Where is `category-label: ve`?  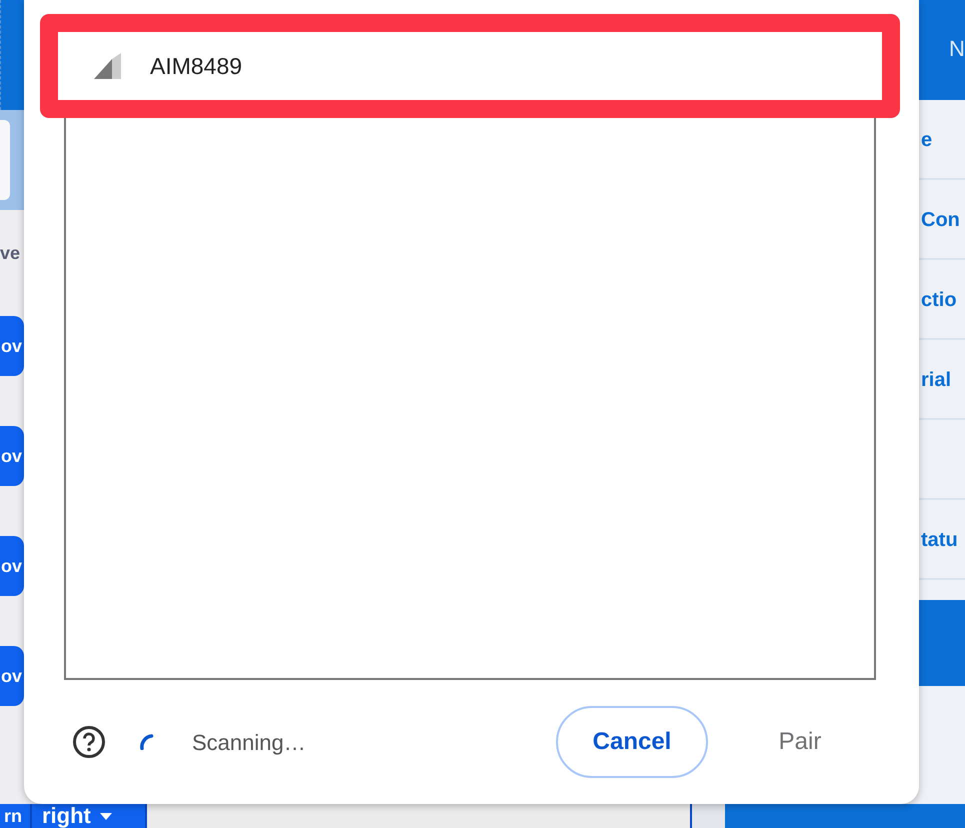
category-label: ve is located at coordinates (11, 253).